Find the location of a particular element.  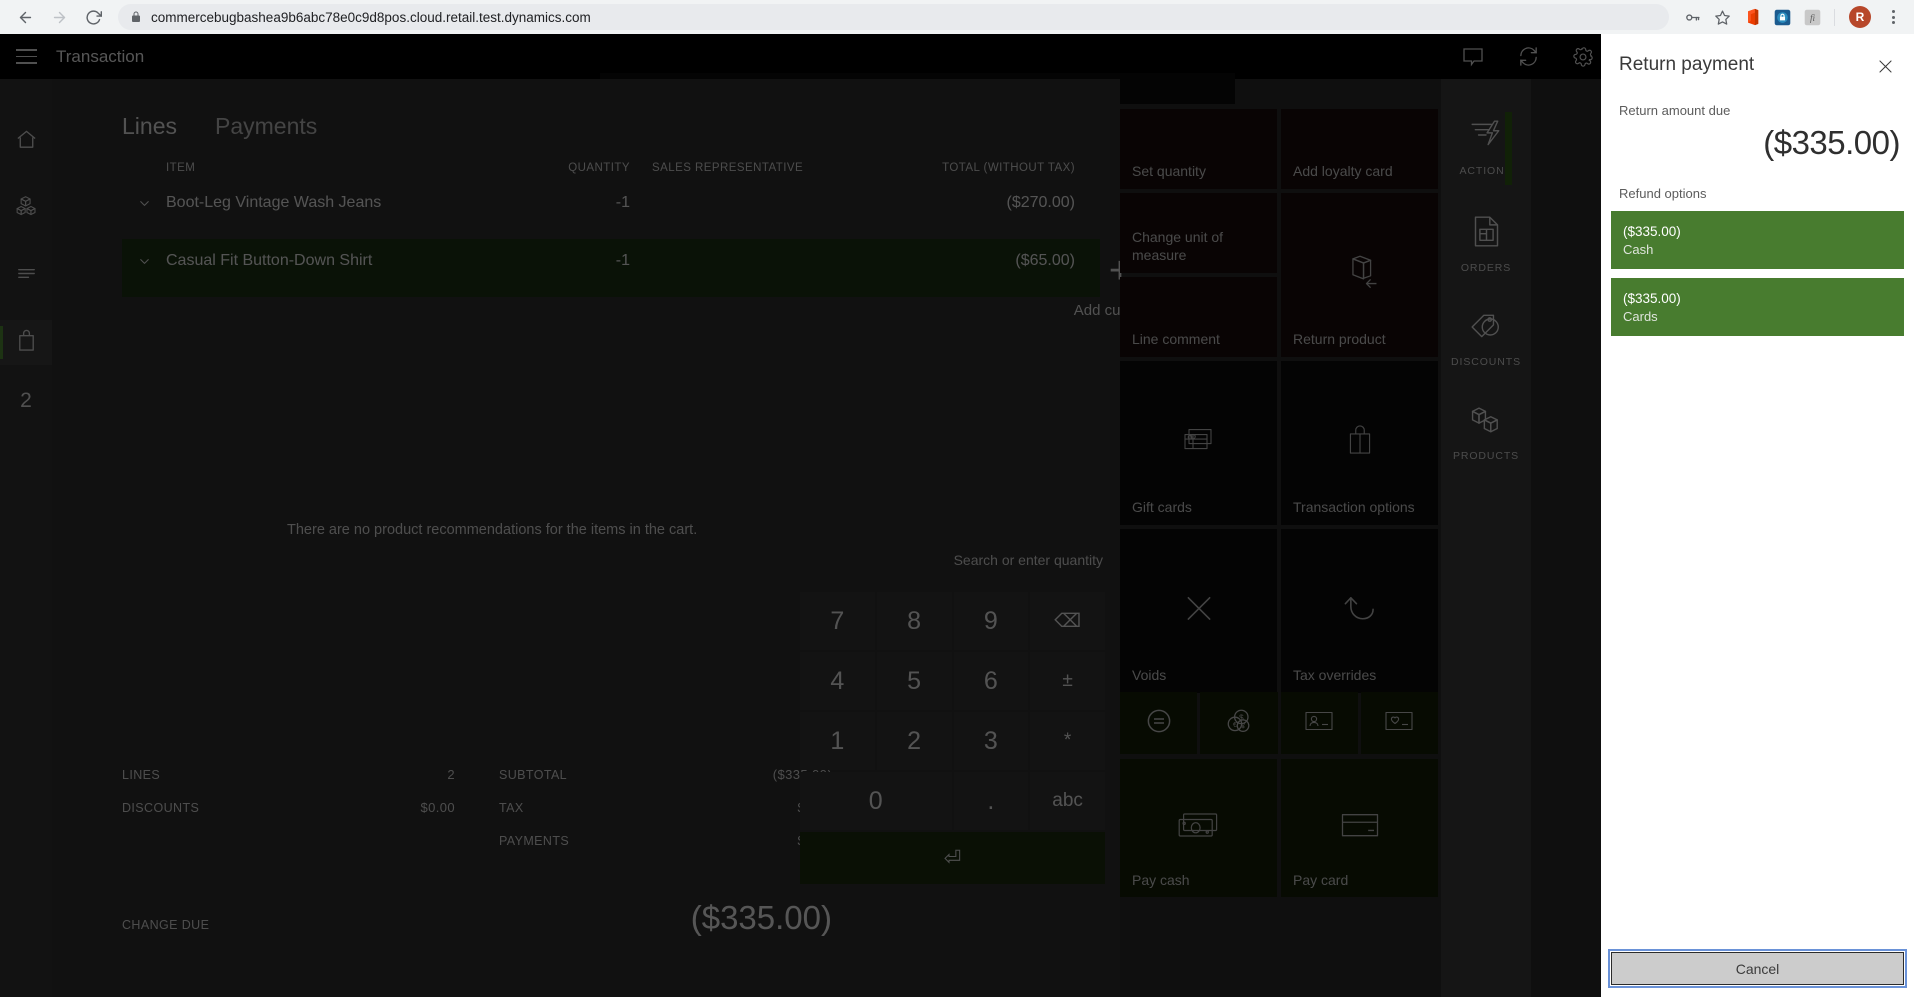

reload-icon is located at coordinates (93, 17).